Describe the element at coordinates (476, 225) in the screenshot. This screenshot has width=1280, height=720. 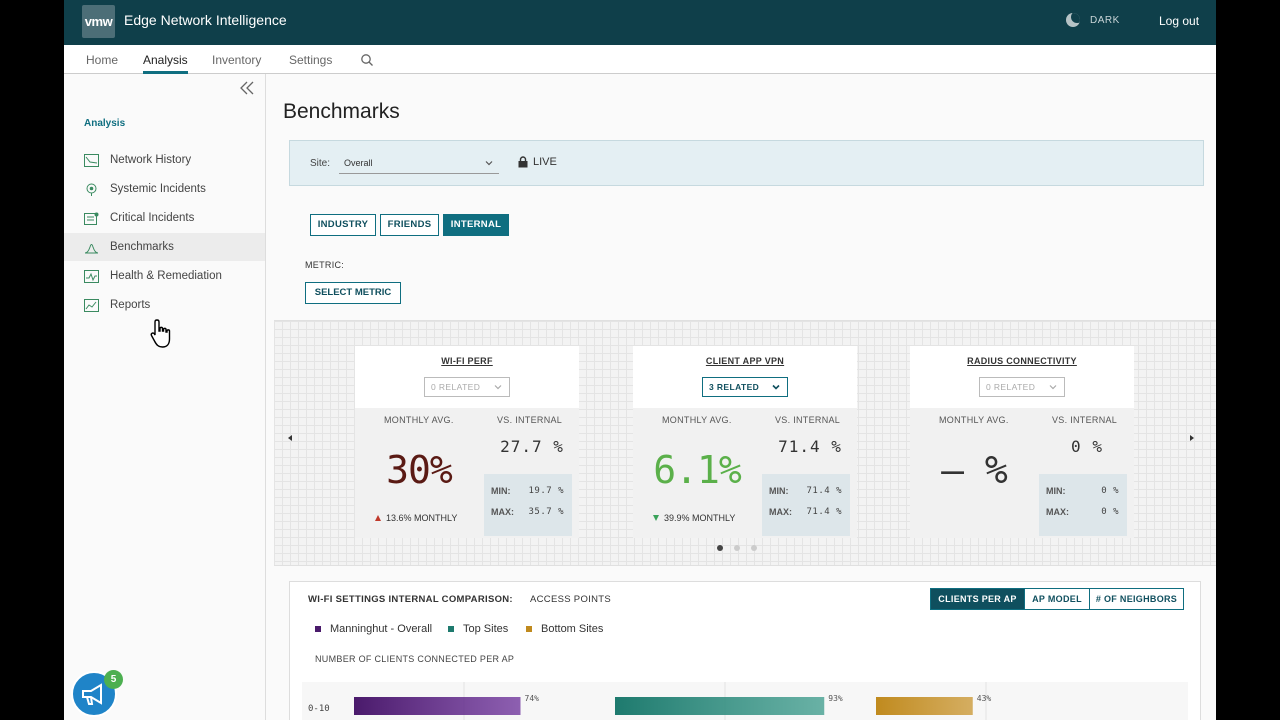
I see `tab-internal: INTERNAL` at that location.